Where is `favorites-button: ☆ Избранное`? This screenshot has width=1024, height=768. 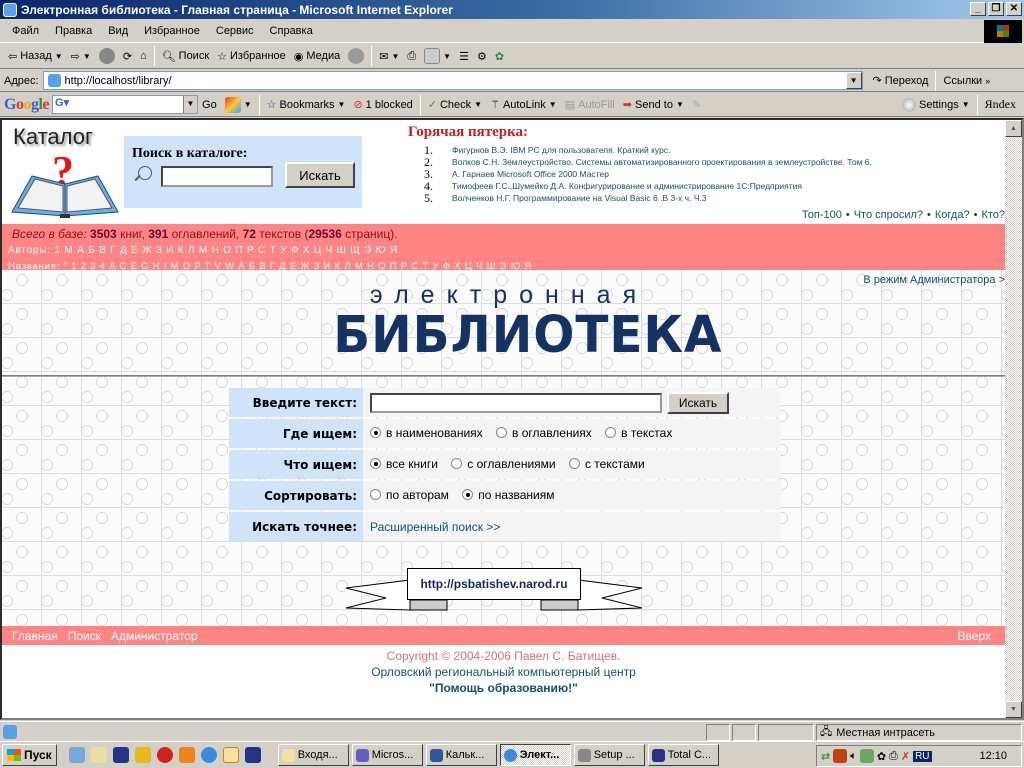 favorites-button: ☆ Избранное is located at coordinates (251, 56).